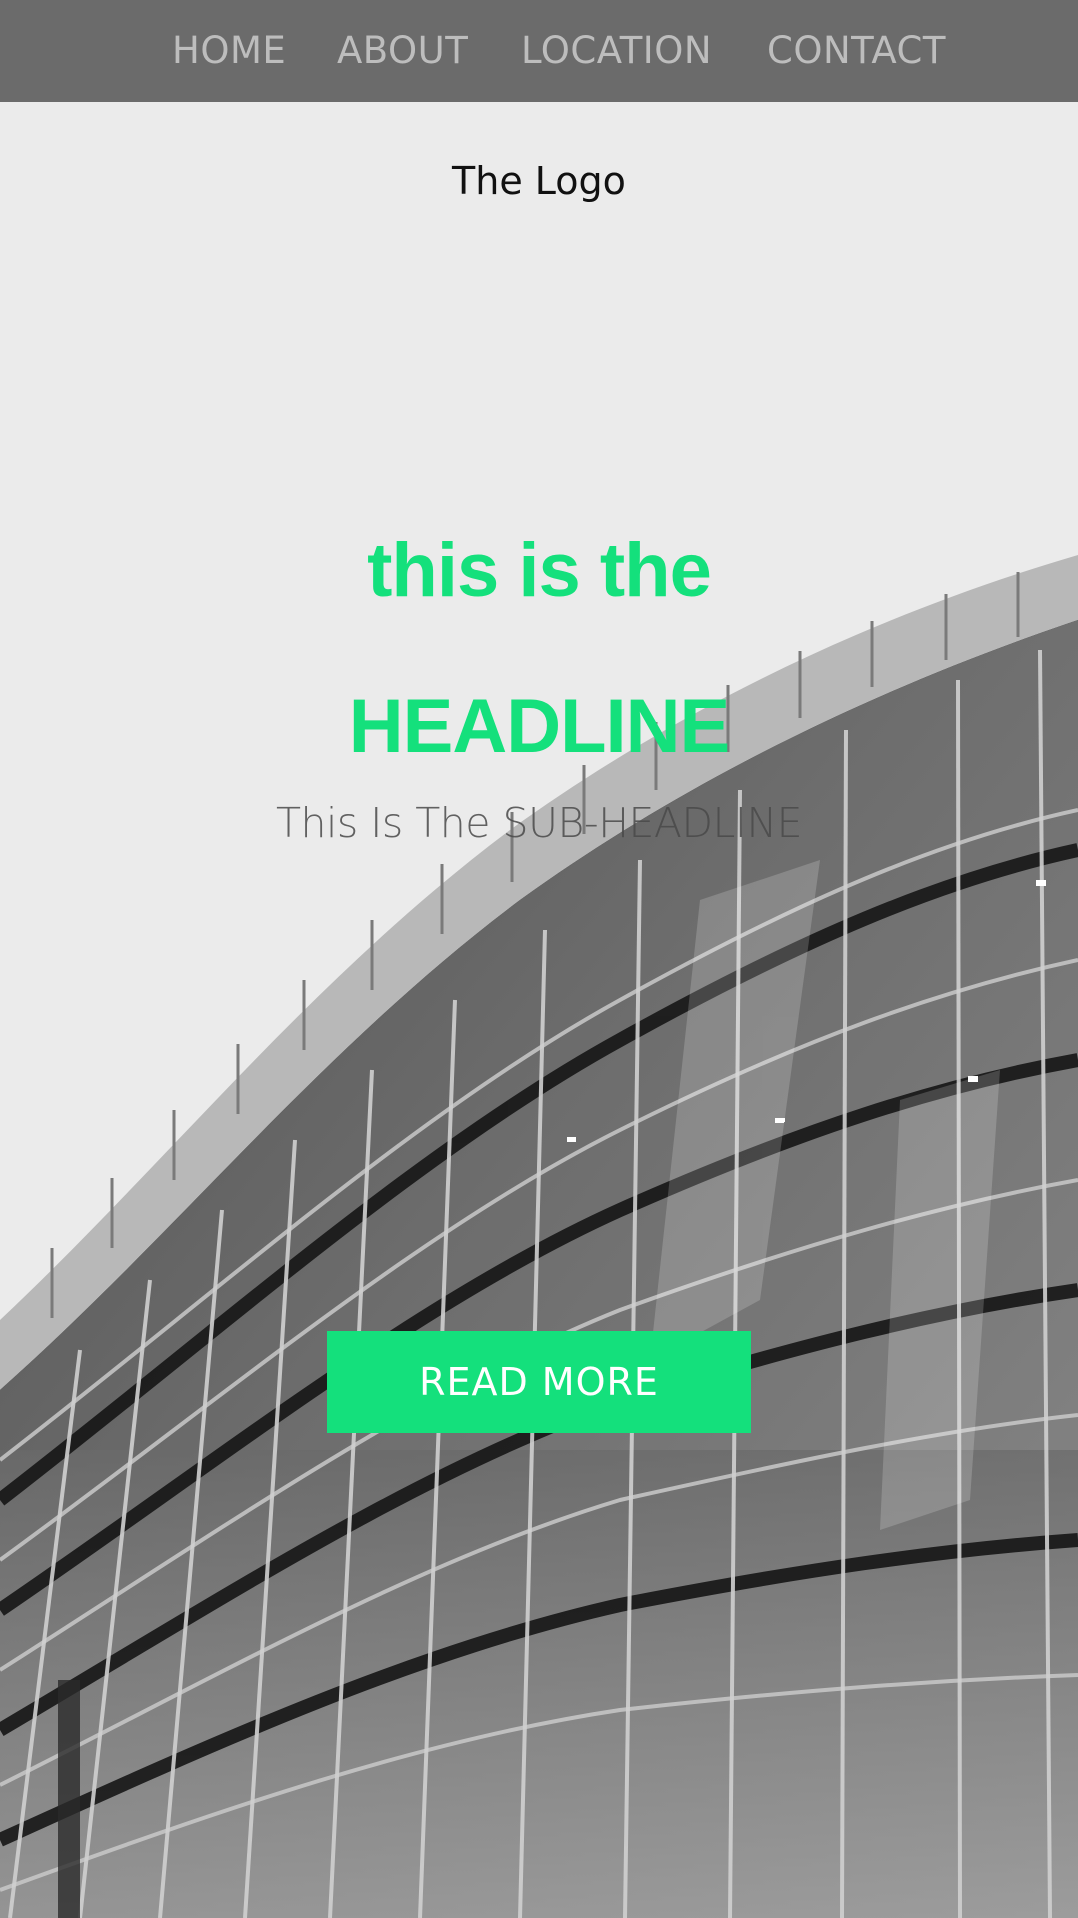  Describe the element at coordinates (539, 570) in the screenshot. I see `hero-headline-line-1: this is the` at that location.